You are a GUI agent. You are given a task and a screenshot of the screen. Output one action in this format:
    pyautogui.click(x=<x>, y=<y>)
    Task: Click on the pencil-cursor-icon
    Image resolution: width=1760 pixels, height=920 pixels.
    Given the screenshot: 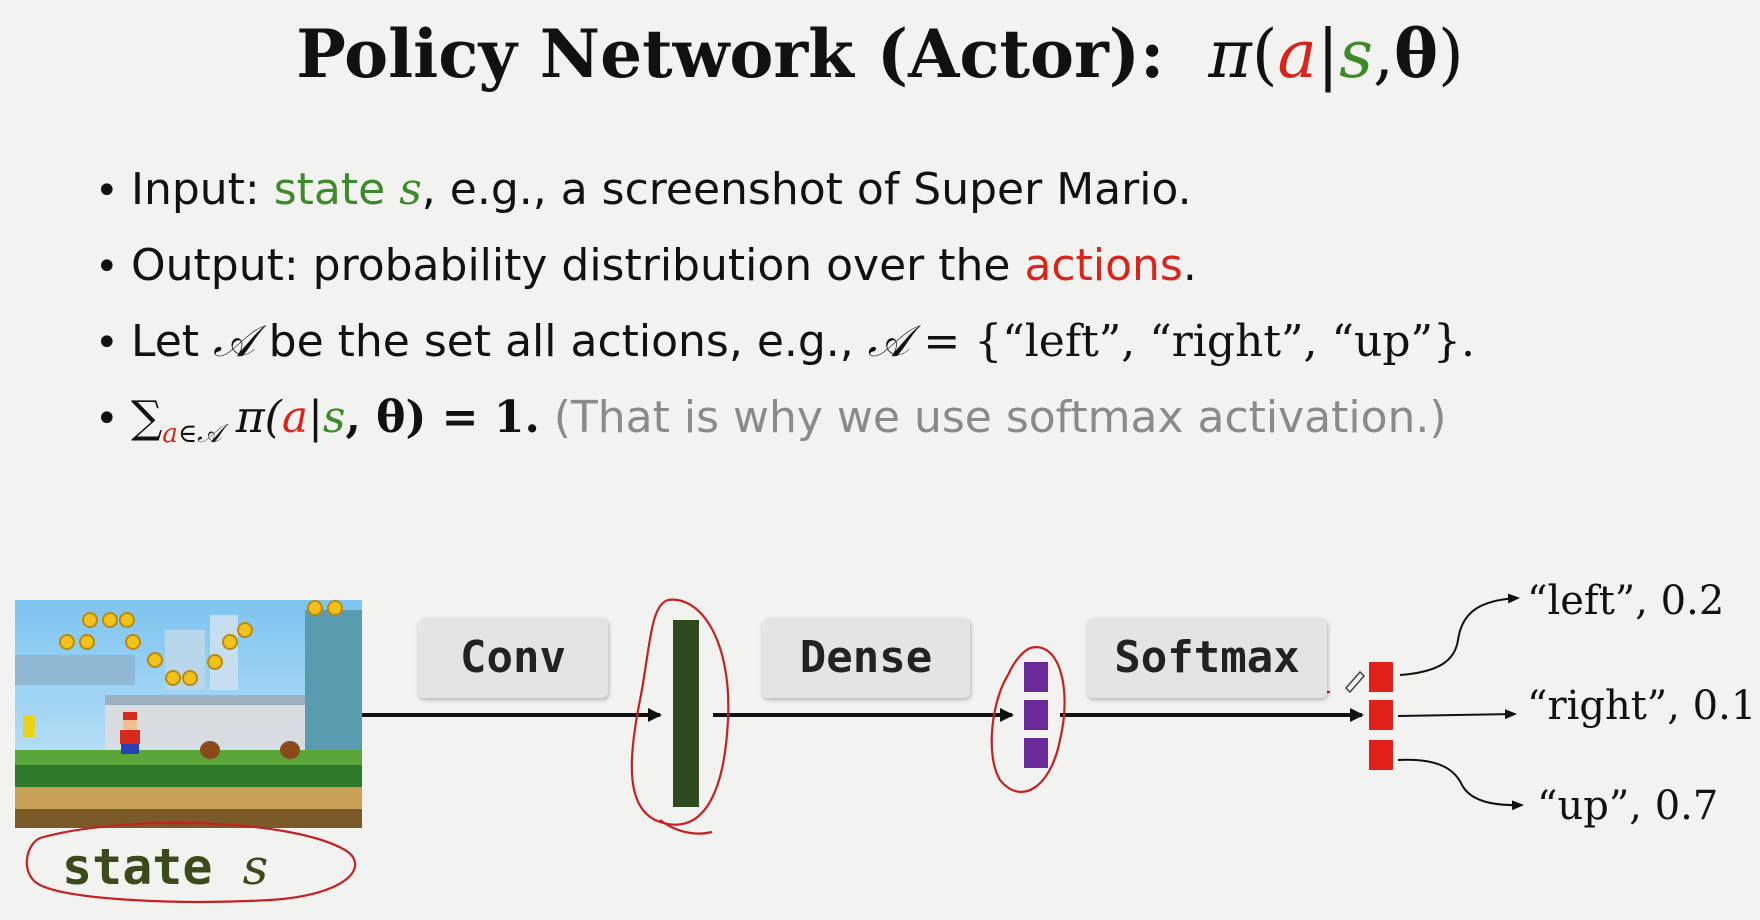 What is the action you would take?
    pyautogui.click(x=1355, y=682)
    